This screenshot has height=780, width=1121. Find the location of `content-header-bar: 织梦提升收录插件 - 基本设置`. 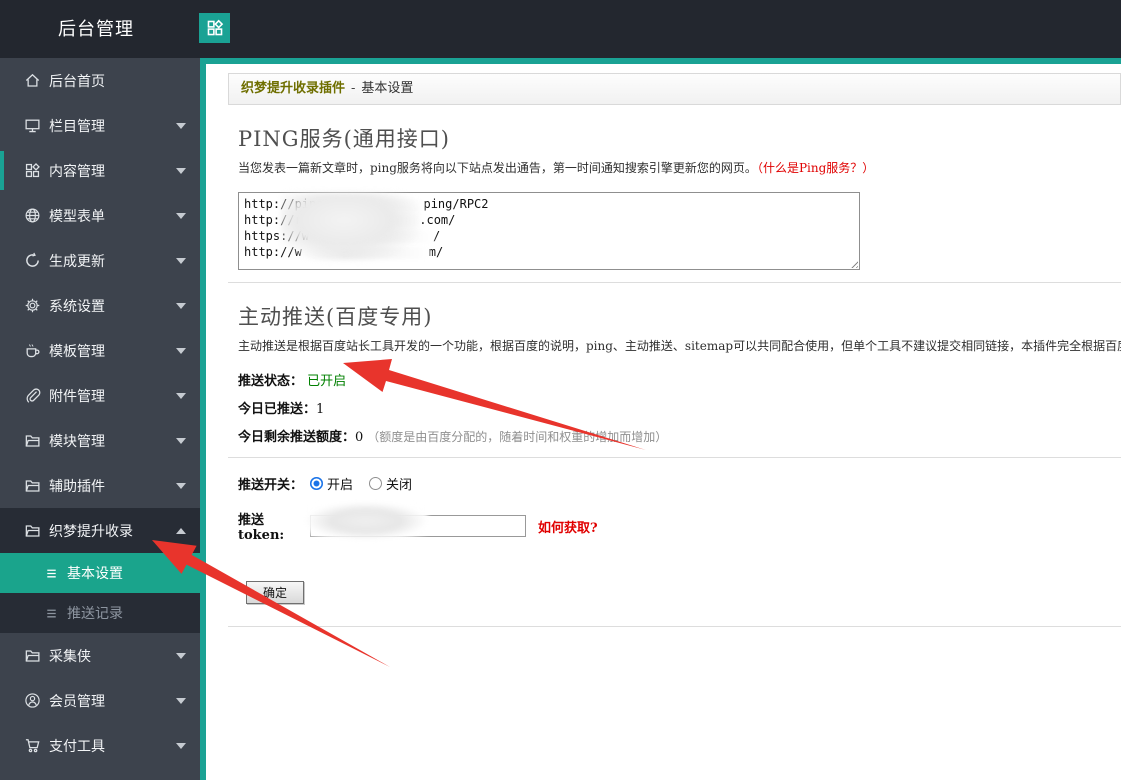

content-header-bar: 织梦提升收录插件 - 基本设置 is located at coordinates (674, 89).